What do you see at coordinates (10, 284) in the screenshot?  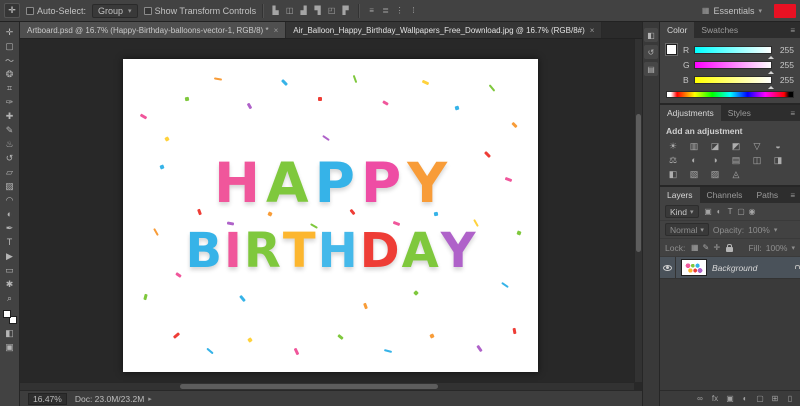 I see `hand-tool: ✱` at bounding box center [10, 284].